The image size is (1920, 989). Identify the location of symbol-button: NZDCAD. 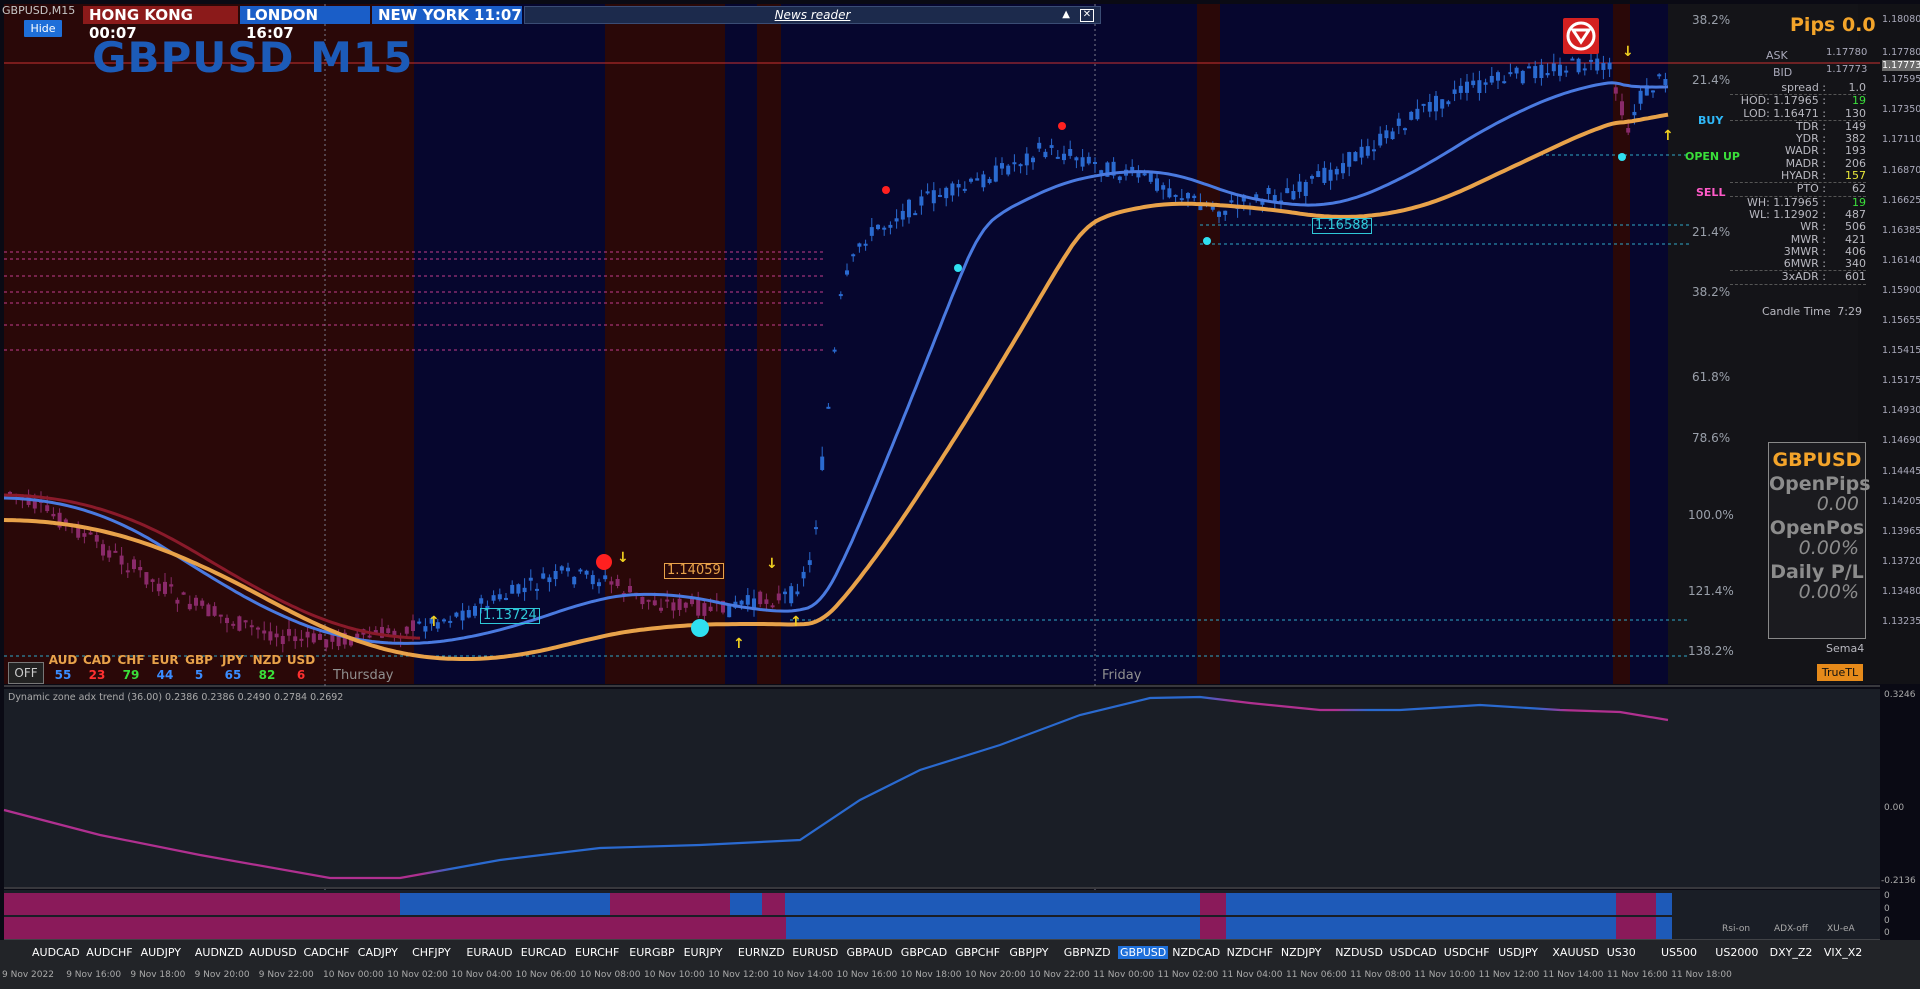
(1196, 952).